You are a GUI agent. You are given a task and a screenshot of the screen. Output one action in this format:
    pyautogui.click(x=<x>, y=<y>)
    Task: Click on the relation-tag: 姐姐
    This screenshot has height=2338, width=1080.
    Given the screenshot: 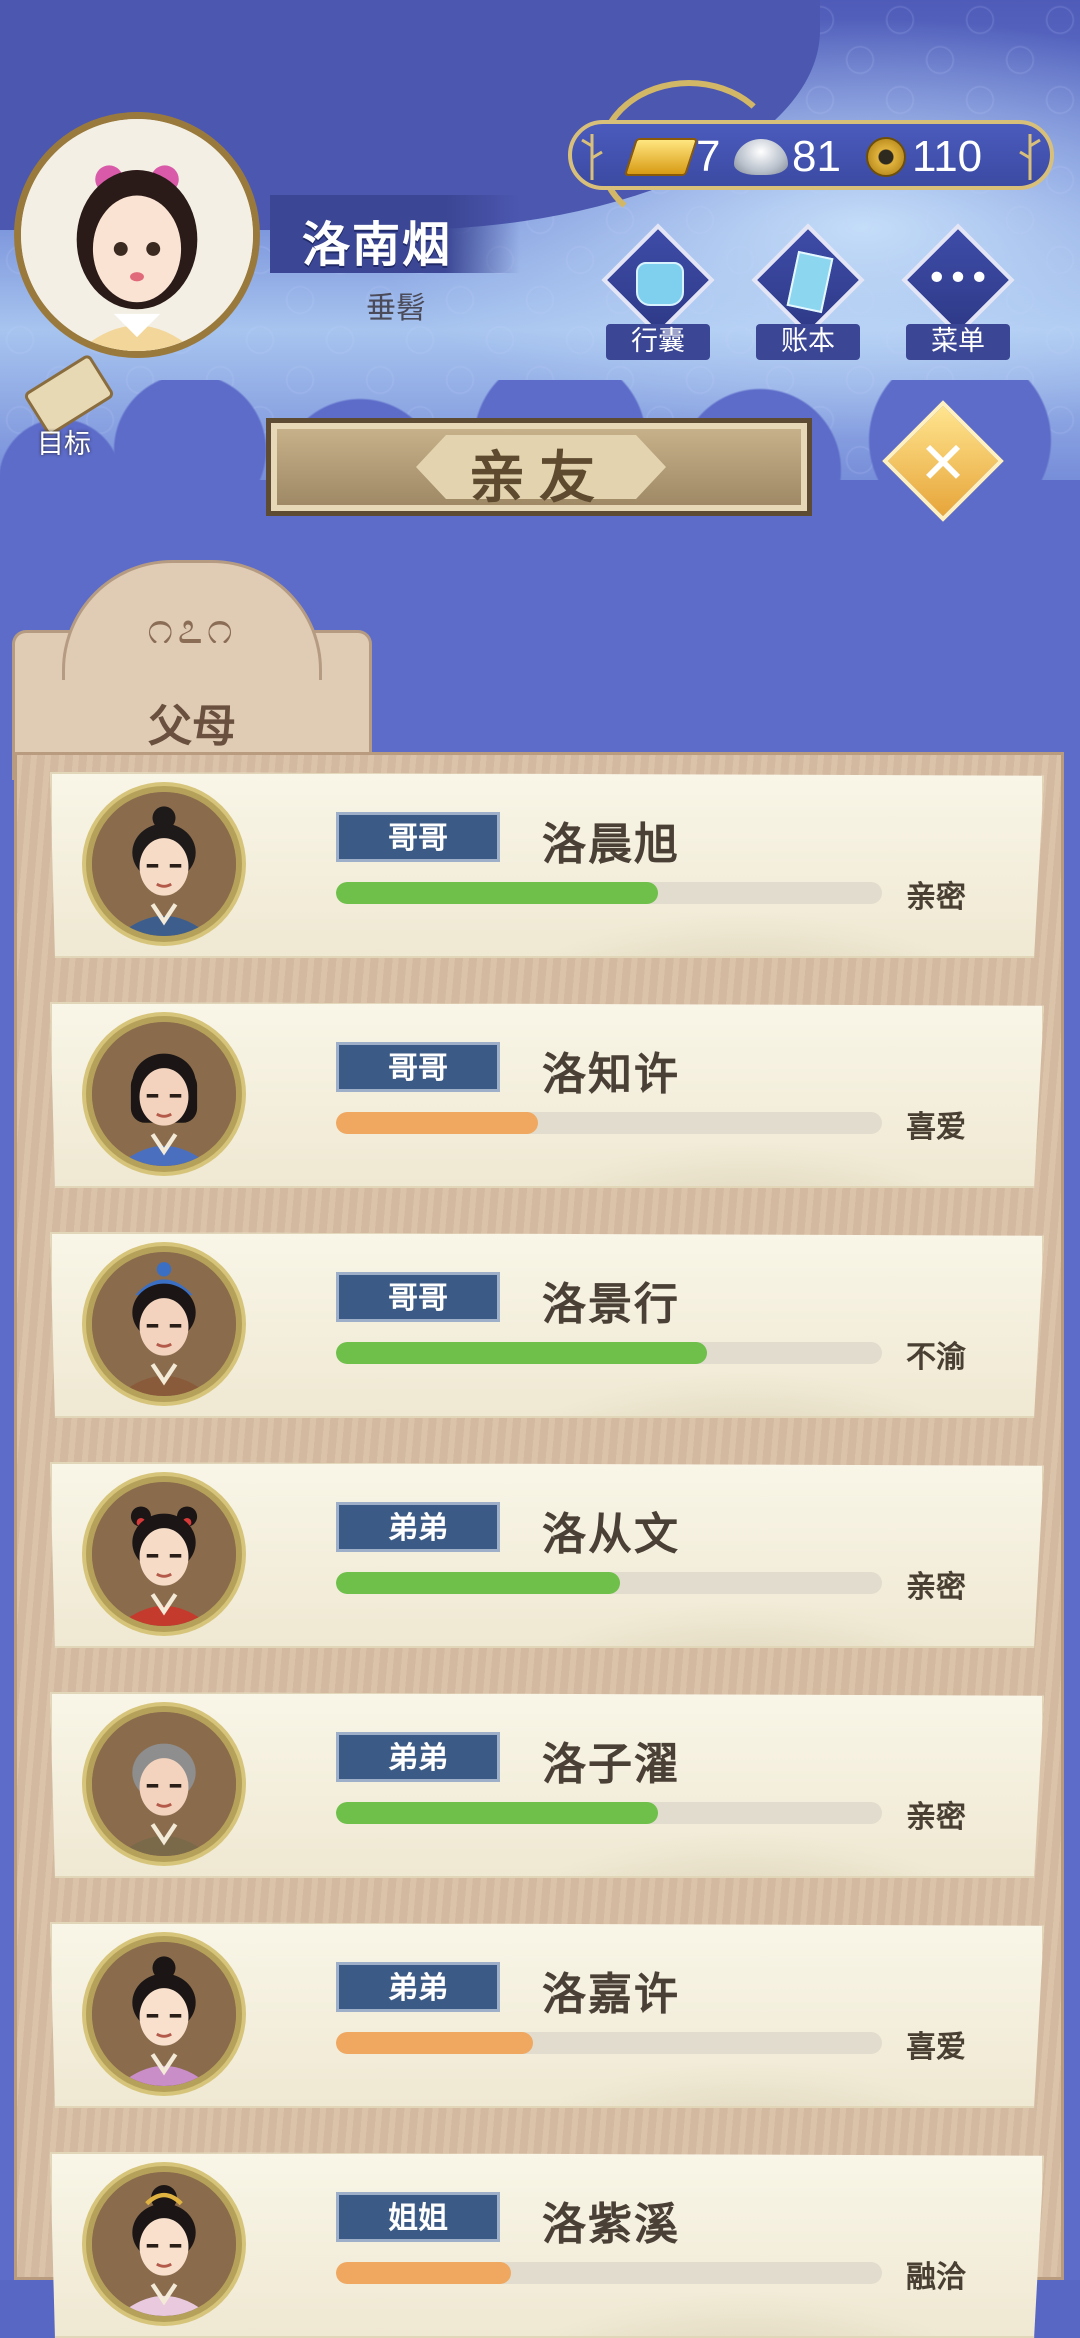 What is the action you would take?
    pyautogui.click(x=418, y=2217)
    